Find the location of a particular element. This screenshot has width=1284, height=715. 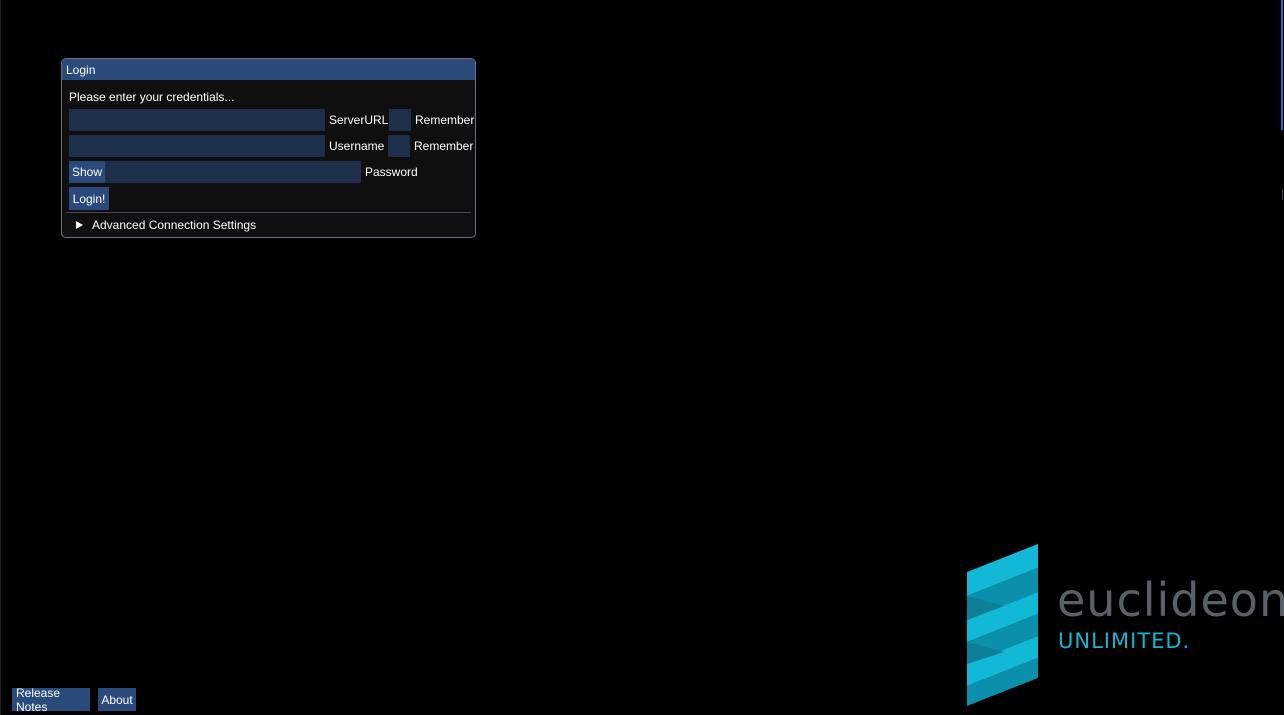

remember-username-label: Remember is located at coordinates (444, 146).